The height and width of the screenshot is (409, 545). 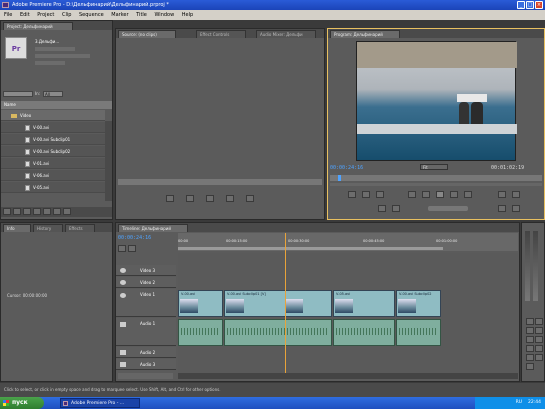 I want to click on timeline-scrollbar, so click(x=348, y=376).